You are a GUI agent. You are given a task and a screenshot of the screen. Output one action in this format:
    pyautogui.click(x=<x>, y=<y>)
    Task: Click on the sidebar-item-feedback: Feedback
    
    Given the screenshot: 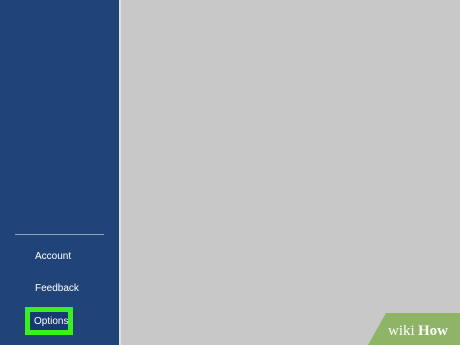 What is the action you would take?
    pyautogui.click(x=59, y=290)
    